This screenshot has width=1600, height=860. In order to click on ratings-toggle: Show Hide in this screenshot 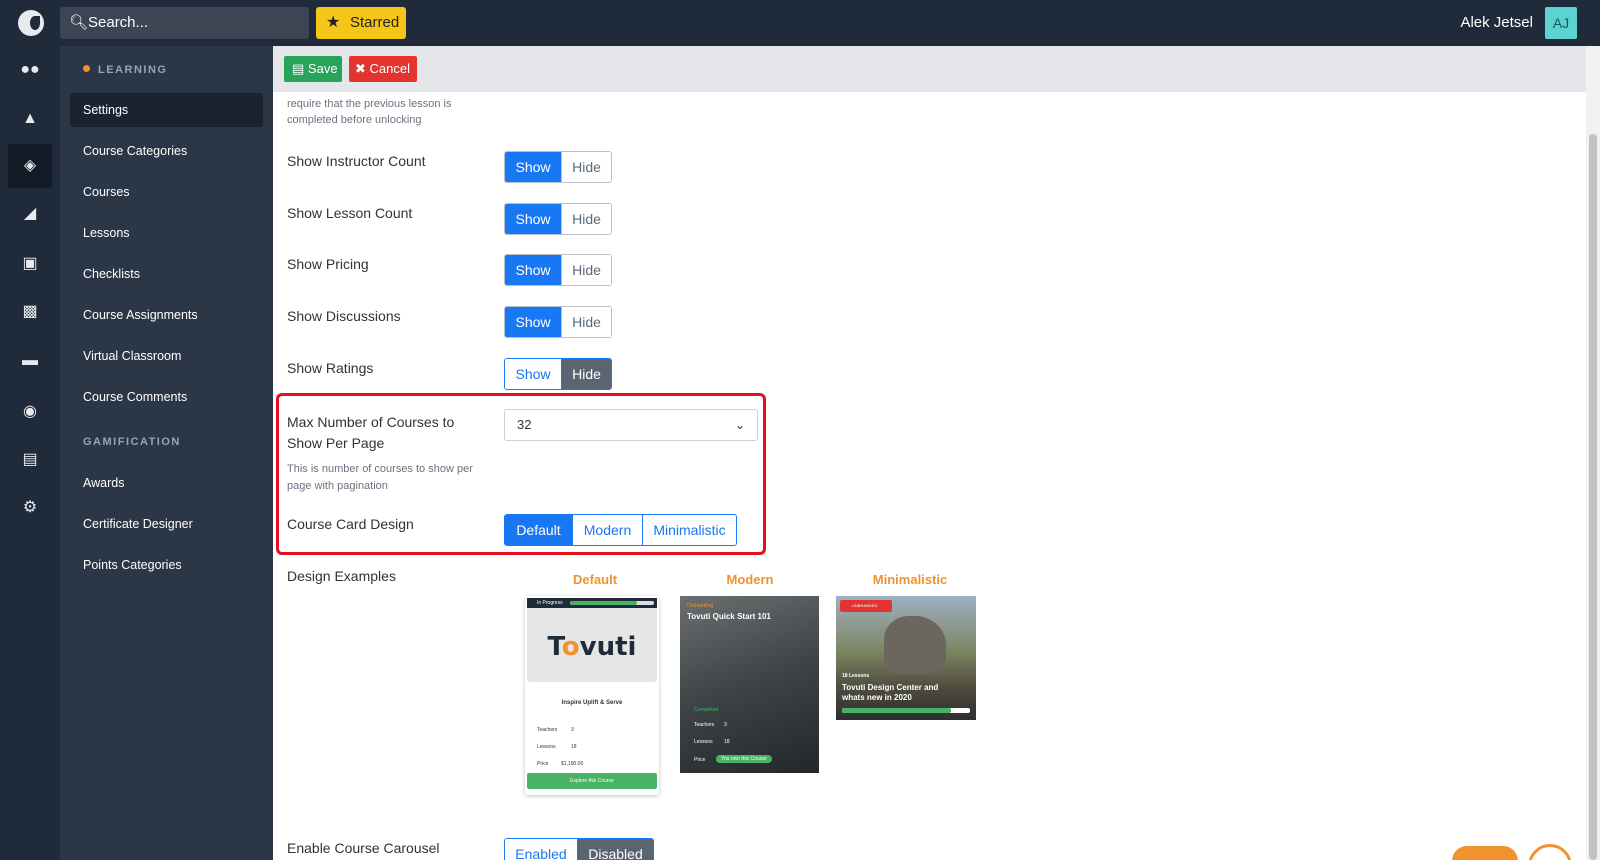, I will do `click(558, 374)`.